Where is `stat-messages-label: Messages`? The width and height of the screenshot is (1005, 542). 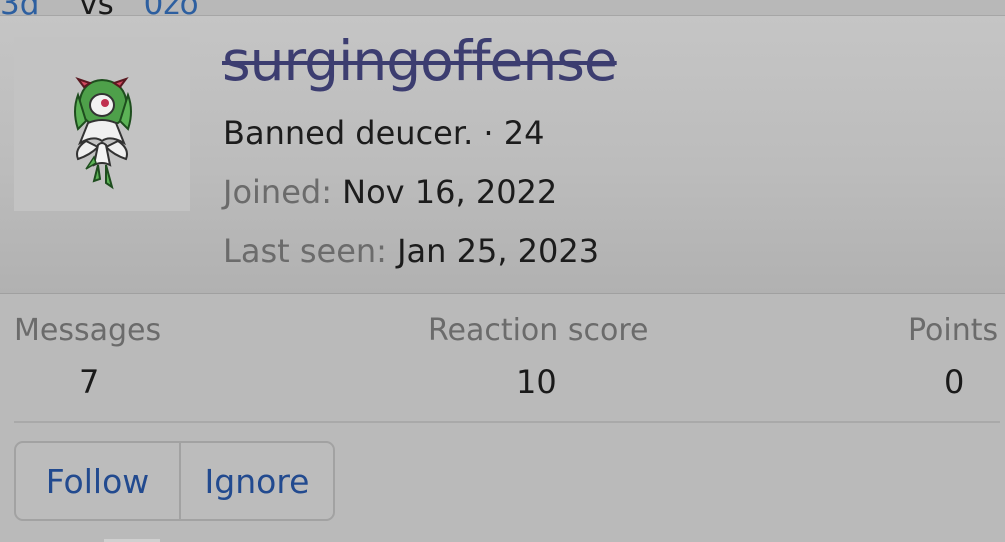
stat-messages-label: Messages is located at coordinates (88, 330).